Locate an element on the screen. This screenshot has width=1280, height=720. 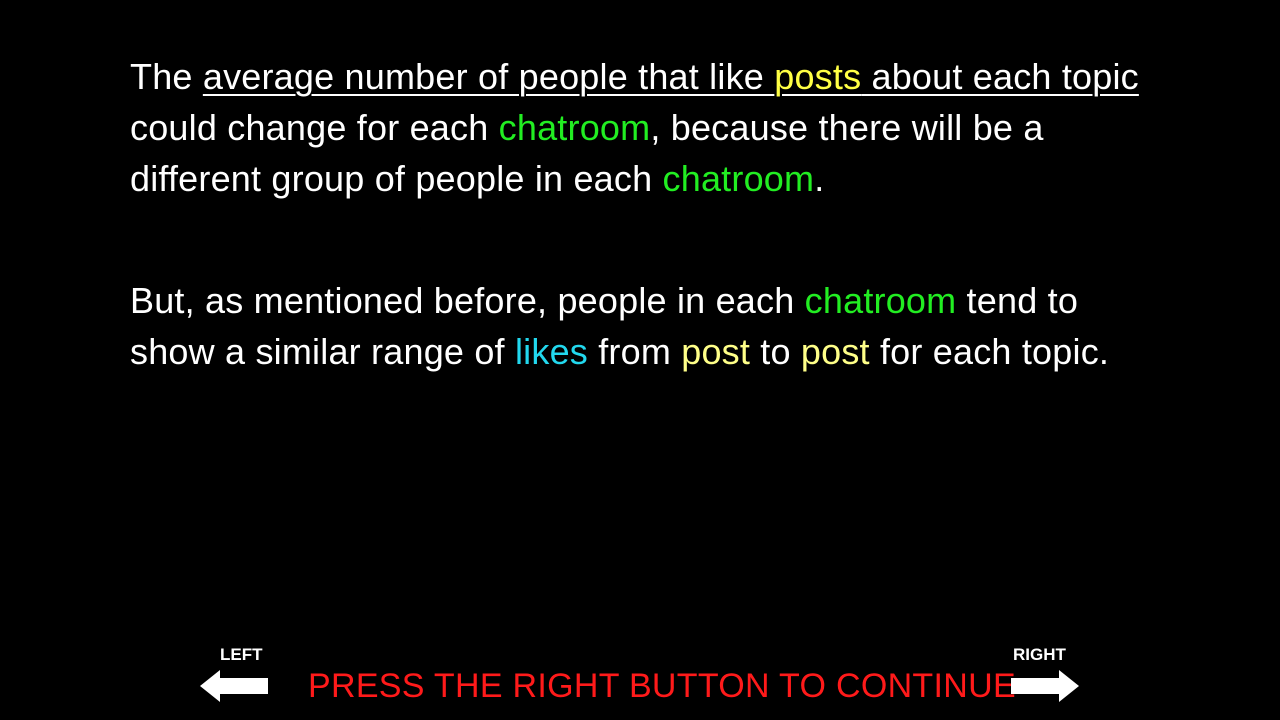
para1-word-chatroom-2: chatroom is located at coordinates (738, 178).